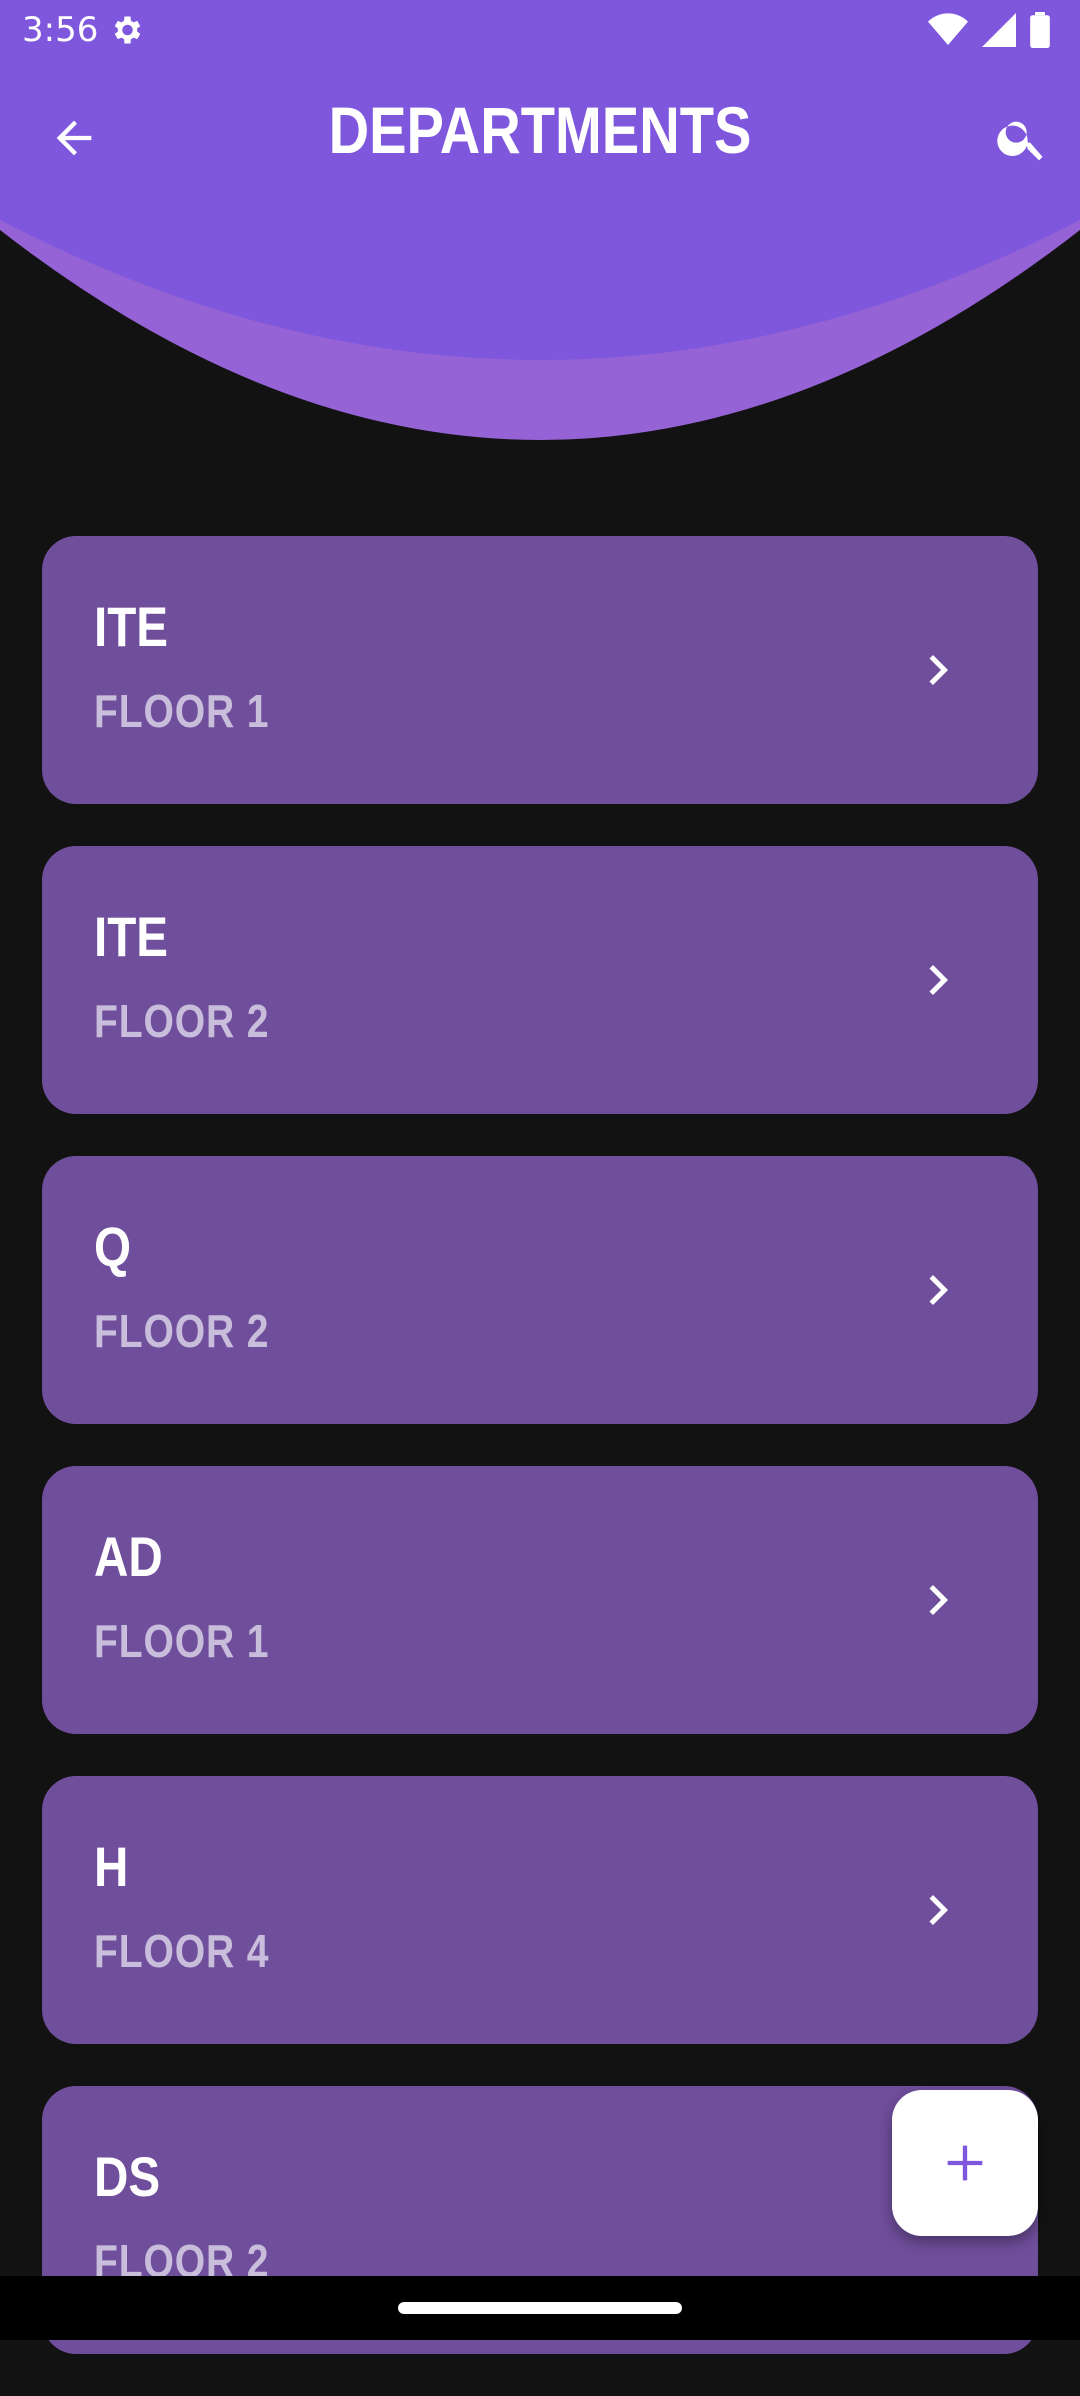  Describe the element at coordinates (540, 1600) in the screenshot. I see `department-card: AD FLOOR 1` at that location.